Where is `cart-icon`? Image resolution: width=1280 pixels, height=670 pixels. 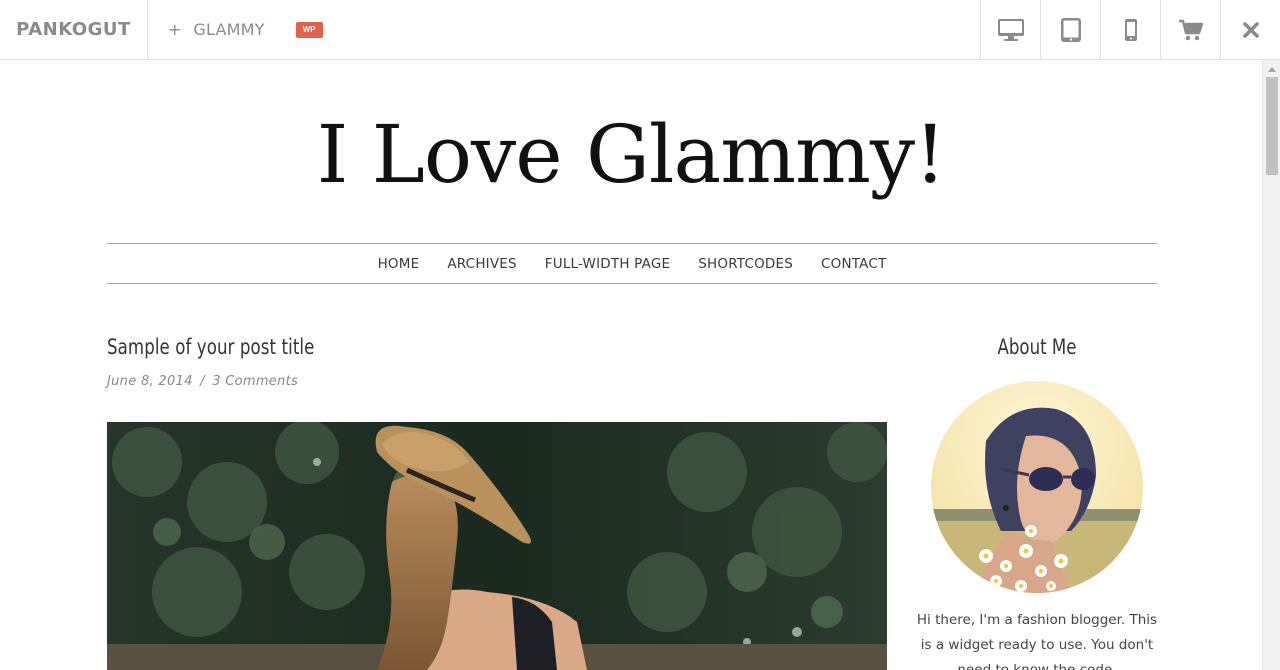 cart-icon is located at coordinates (1190, 29).